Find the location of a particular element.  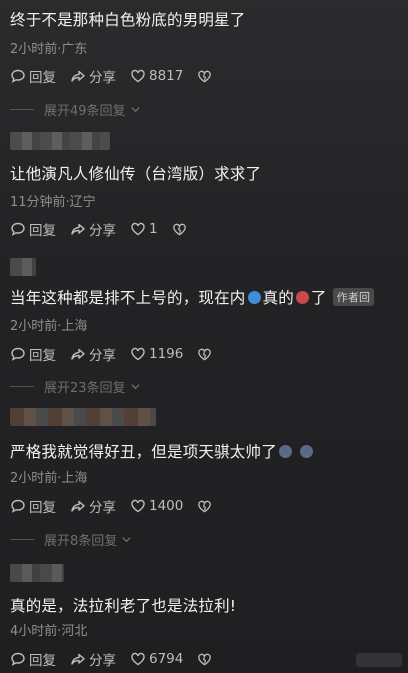

author-replied-badge: 作者回 is located at coordinates (353, 297).